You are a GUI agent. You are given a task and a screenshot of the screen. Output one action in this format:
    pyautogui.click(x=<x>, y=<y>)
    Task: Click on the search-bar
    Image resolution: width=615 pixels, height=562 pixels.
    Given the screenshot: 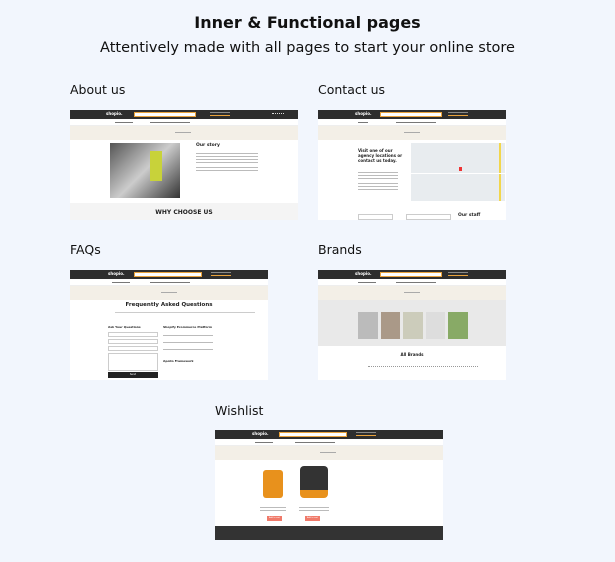 What is the action you would take?
    pyautogui.click(x=165, y=114)
    